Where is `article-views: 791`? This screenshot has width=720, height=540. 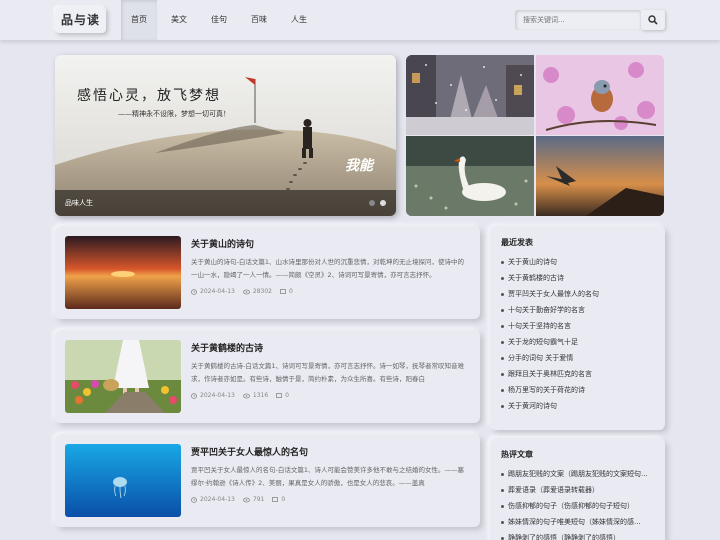
article-views: 791 is located at coordinates (253, 499).